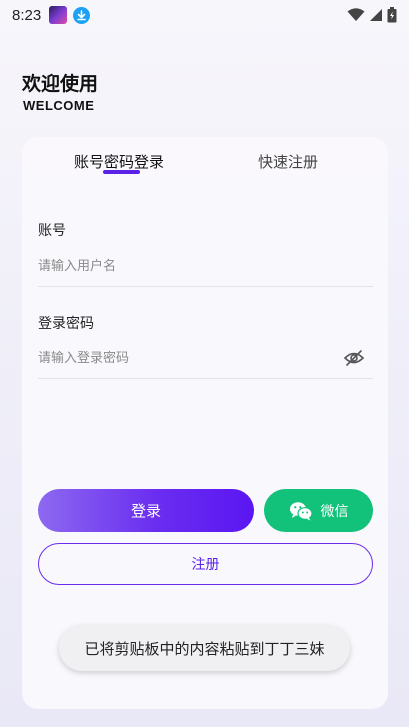  What do you see at coordinates (301, 510) in the screenshot?
I see `wechat-icon` at bounding box center [301, 510].